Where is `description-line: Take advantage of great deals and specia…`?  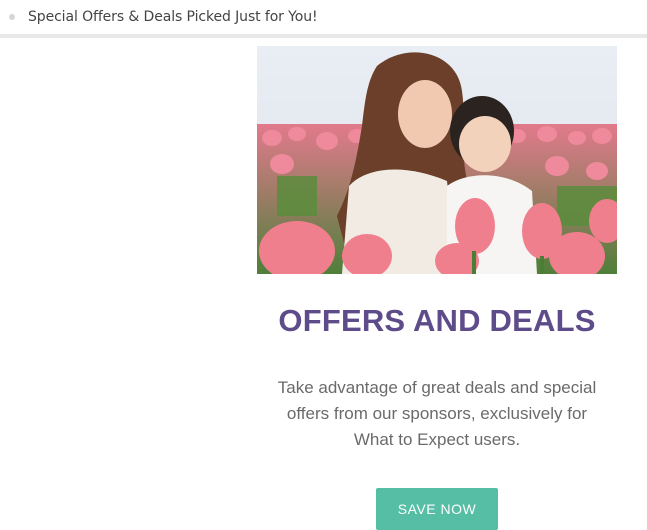
description-line: Take advantage of great deals and specia… is located at coordinates (437, 387).